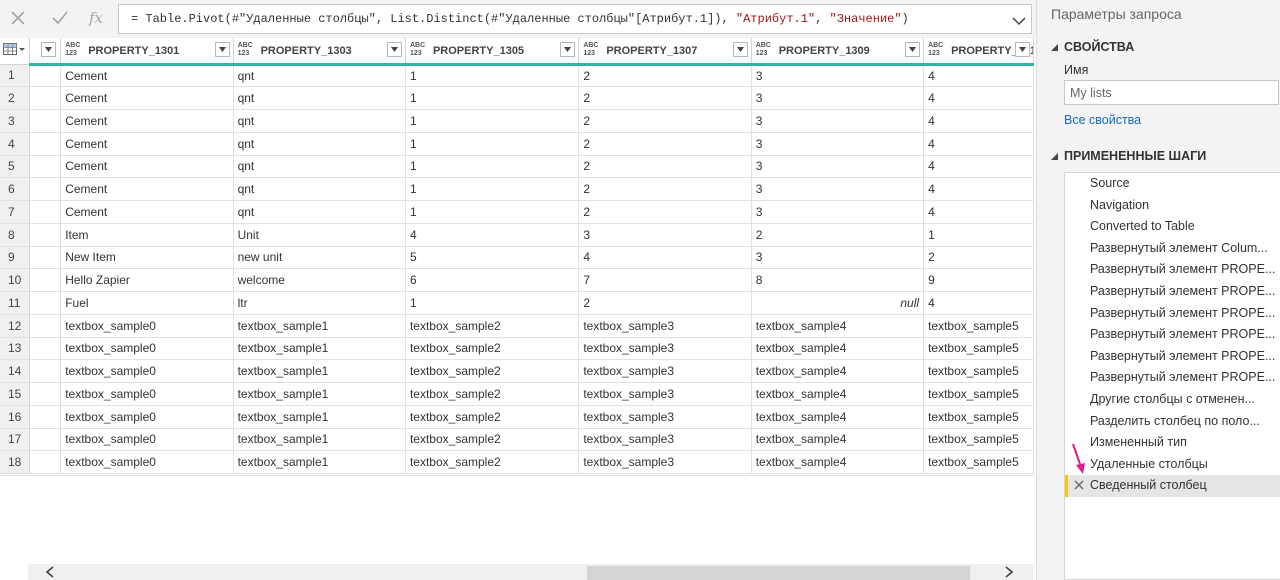 The width and height of the screenshot is (1280, 580). What do you see at coordinates (517, 280) in the screenshot?
I see `table-row: 10 Hello Zapier welcome 6 7 8 9` at bounding box center [517, 280].